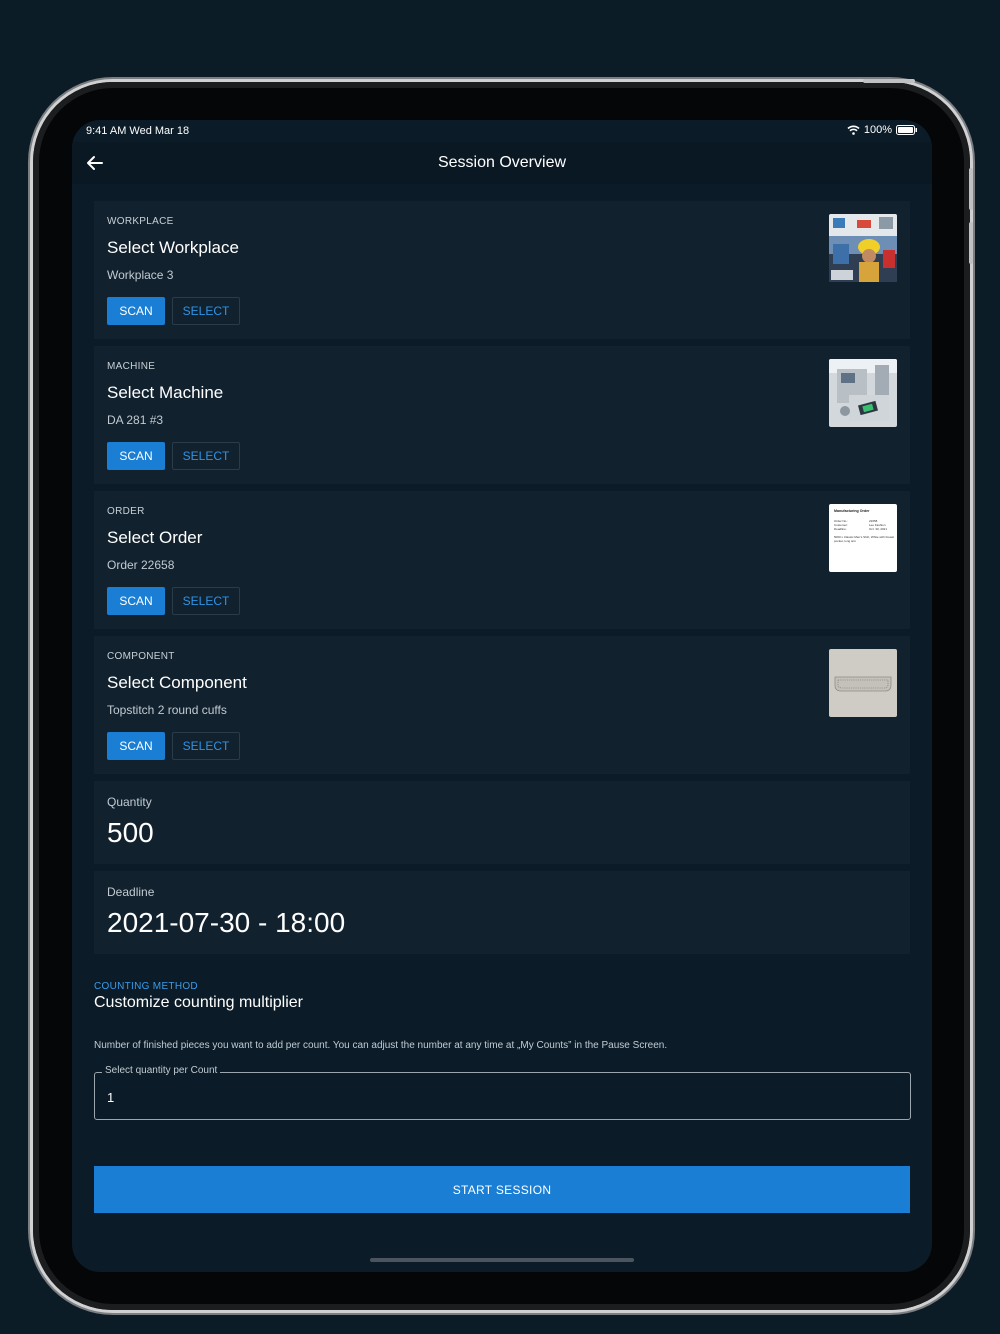 This screenshot has height=1334, width=1000. What do you see at coordinates (502, 131) in the screenshot?
I see `status-bar: 9:41 AM Wed Mar 18 100%` at bounding box center [502, 131].